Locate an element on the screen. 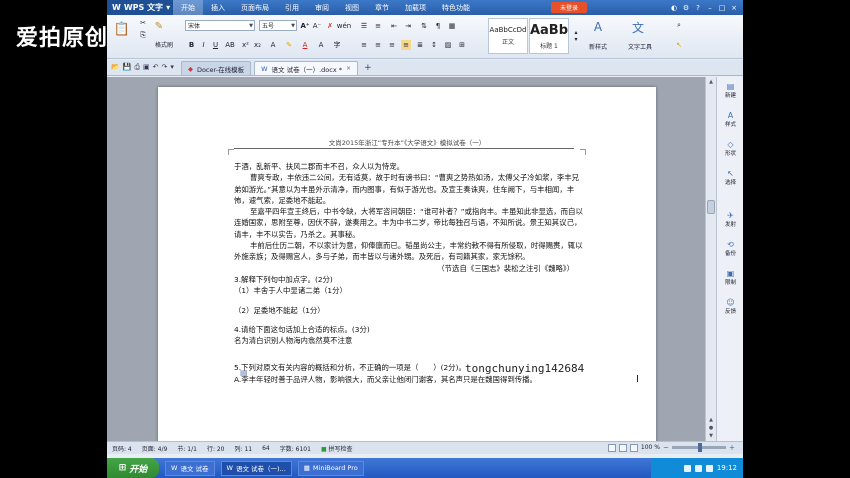 The image size is (850, 478). char-shading-icon: 字 is located at coordinates (337, 45).